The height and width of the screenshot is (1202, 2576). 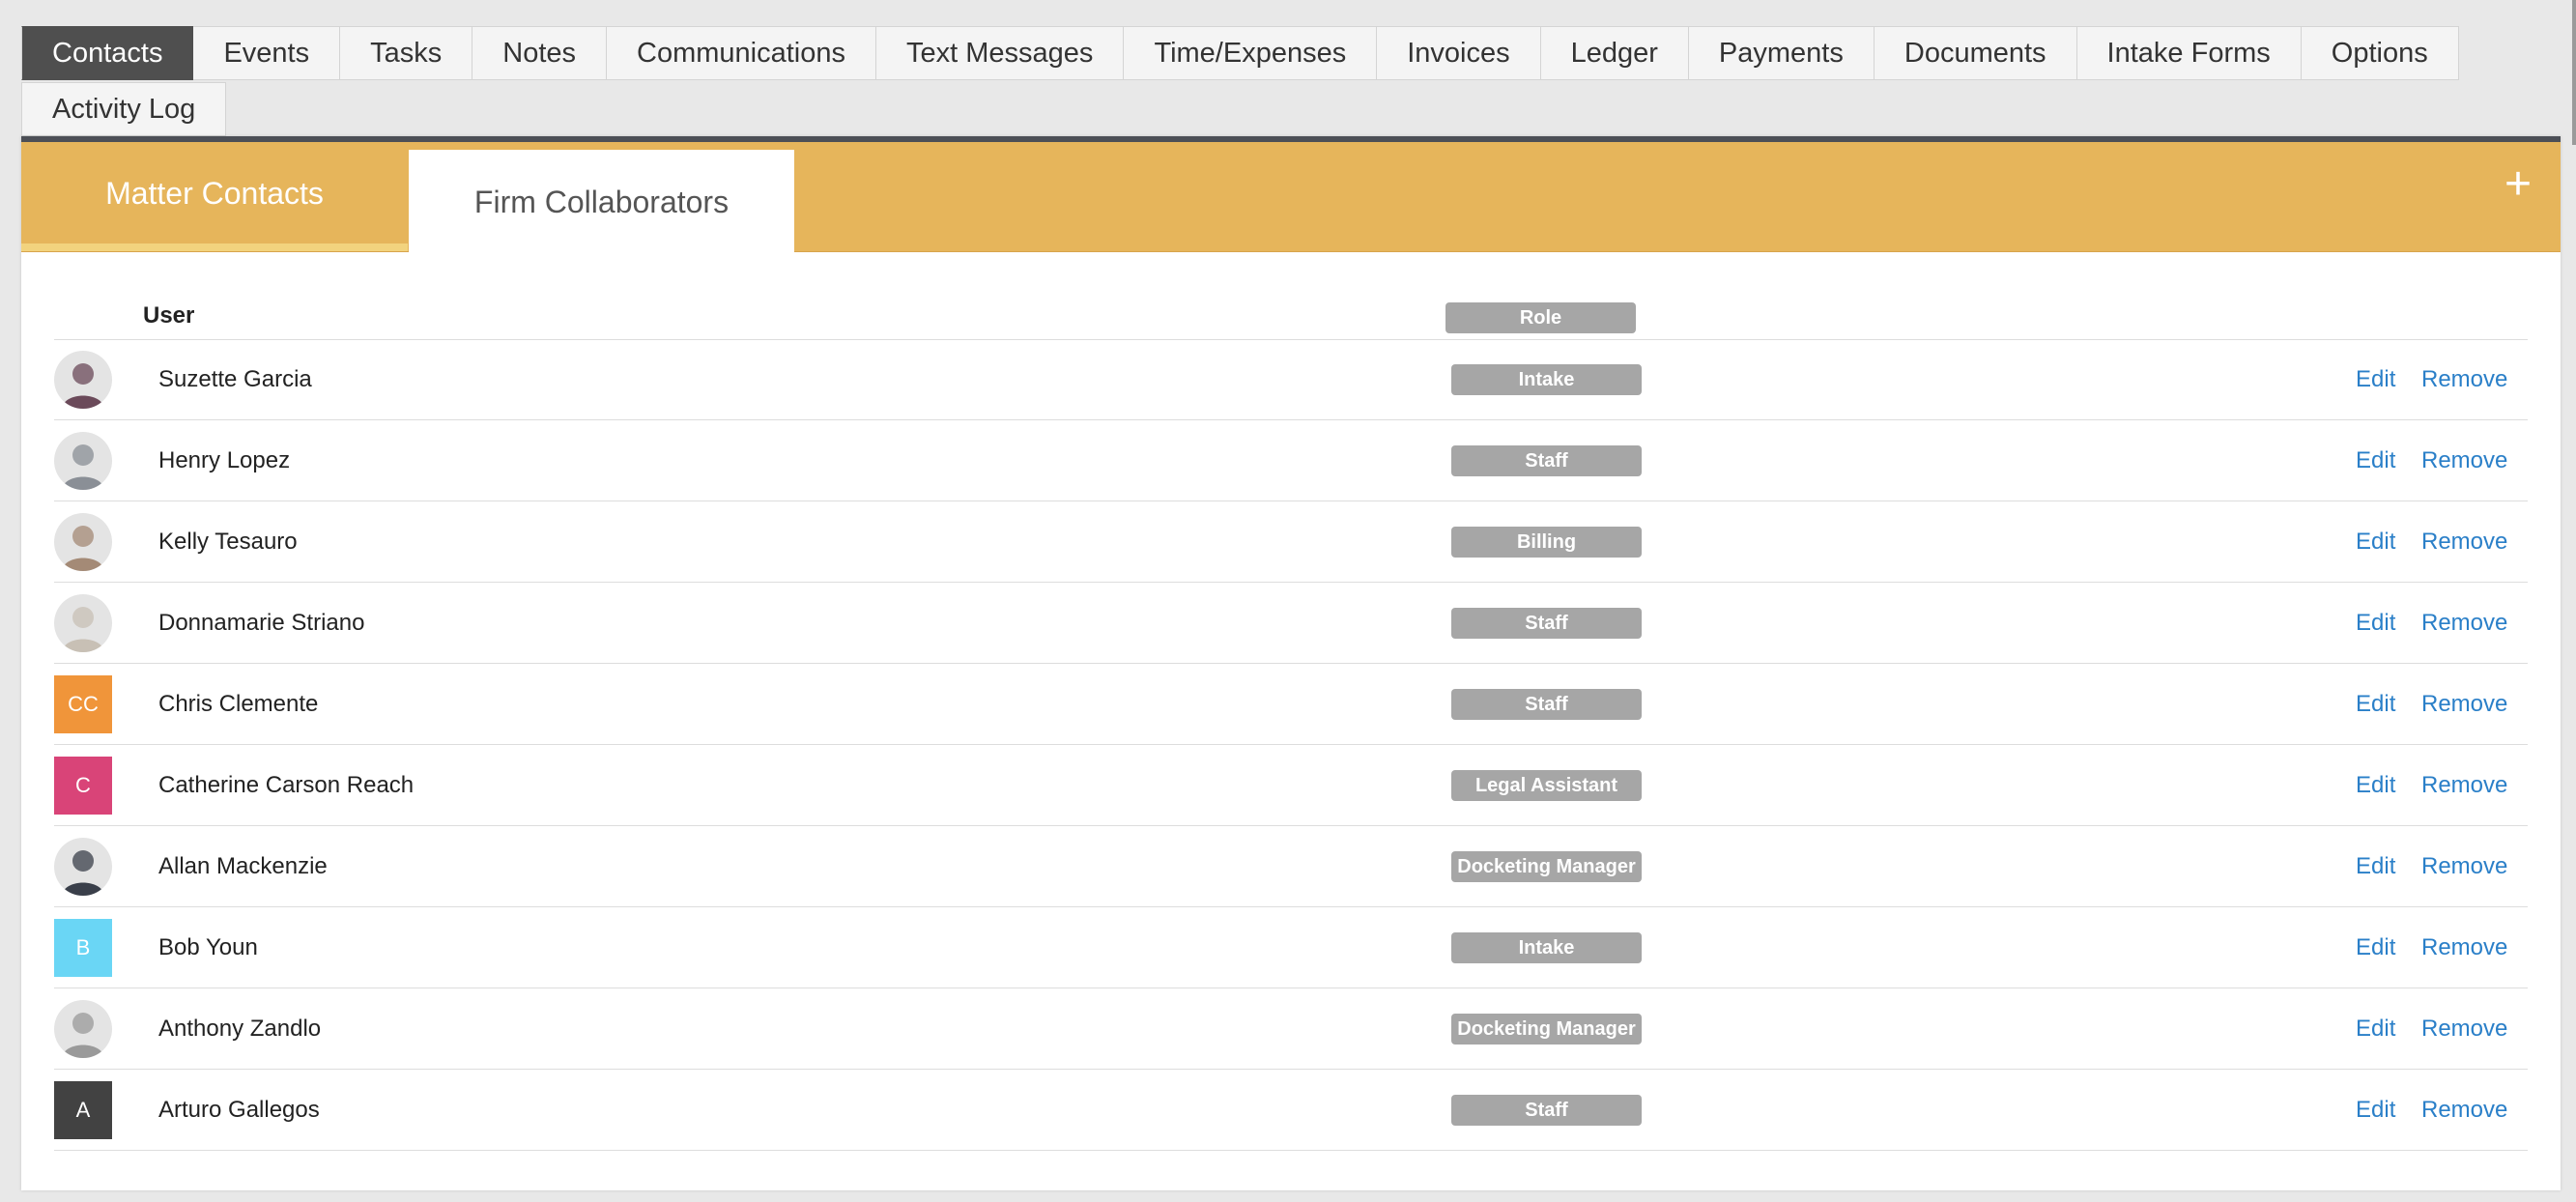 I want to click on table-row: Suzette Garcia Intake Edit Remove, so click(x=1291, y=379).